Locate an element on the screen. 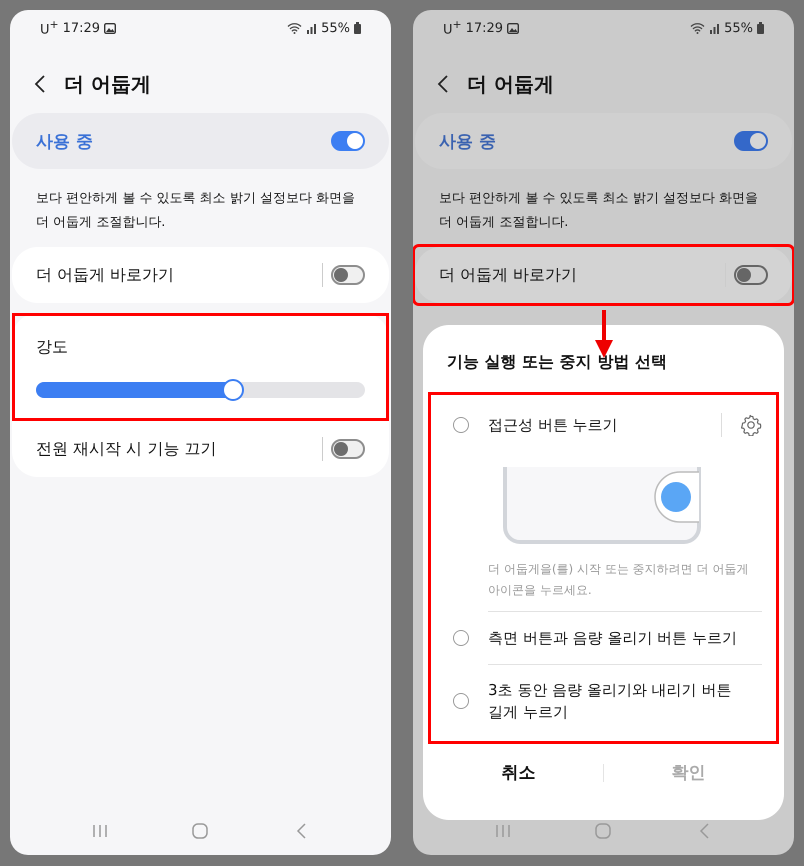  option-label: 접근성 버튼 누르기 is located at coordinates (595, 425).